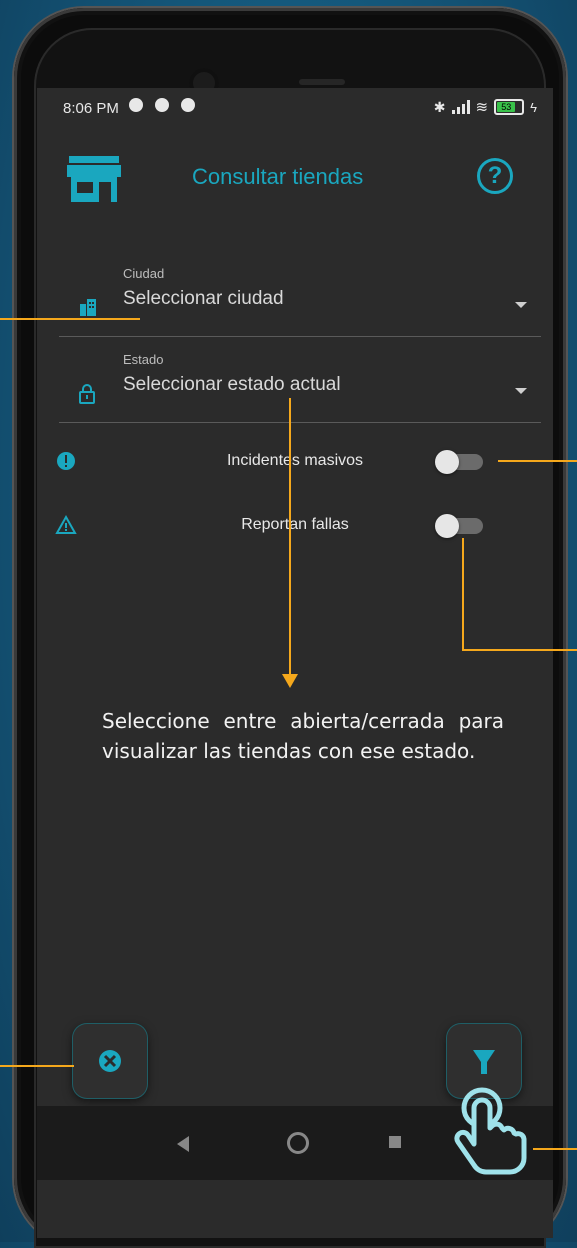 The height and width of the screenshot is (1248, 577). What do you see at coordinates (322, 82) in the screenshot?
I see `earpiece-speaker` at bounding box center [322, 82].